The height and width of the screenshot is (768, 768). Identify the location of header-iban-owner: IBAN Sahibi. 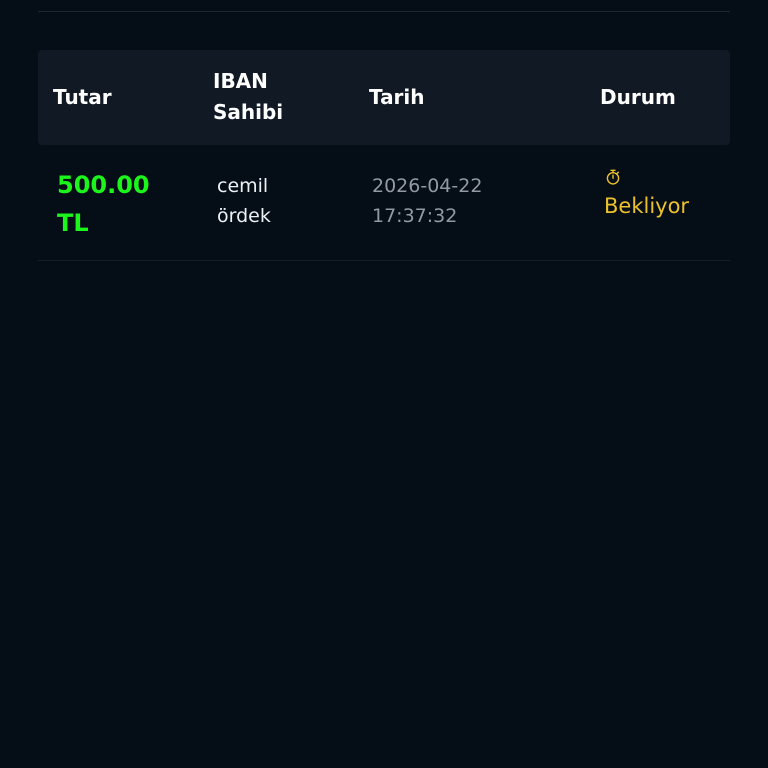
(248, 96).